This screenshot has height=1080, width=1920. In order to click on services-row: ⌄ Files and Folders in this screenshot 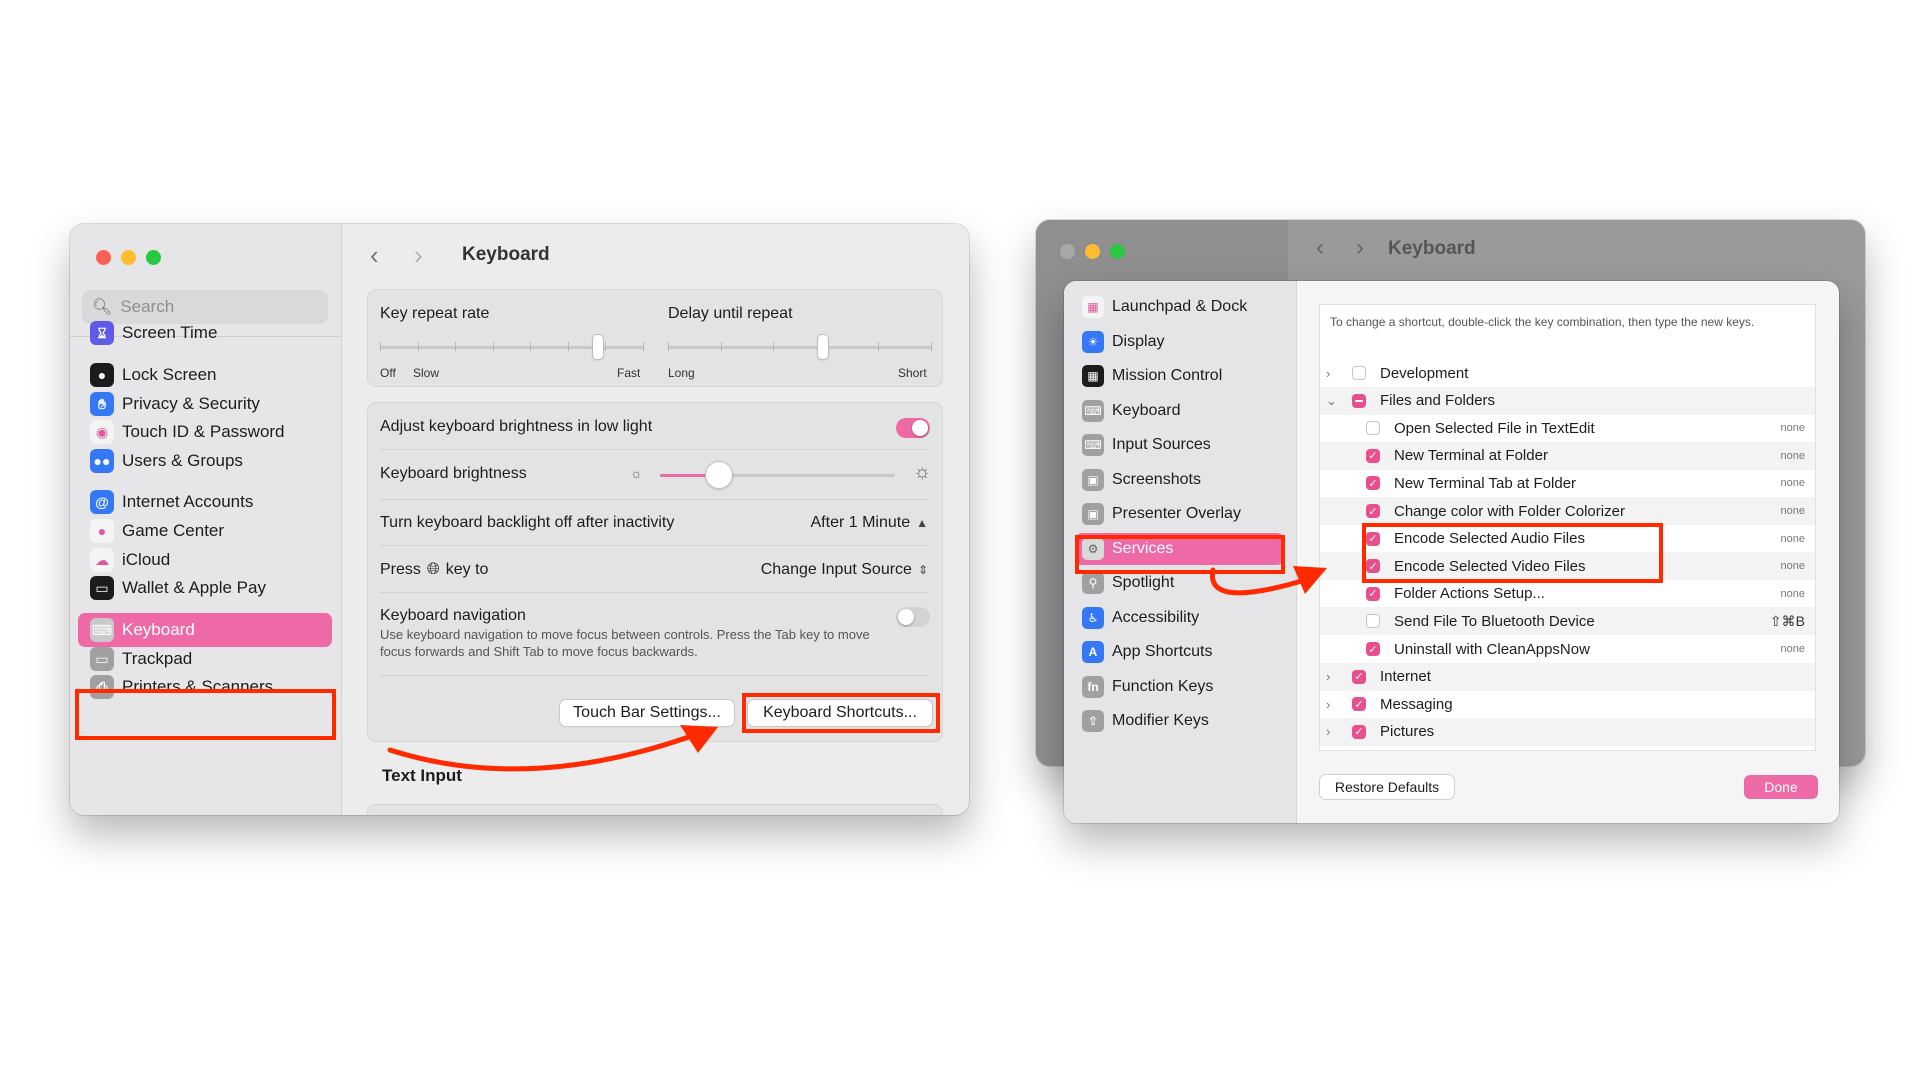, I will do `click(1567, 400)`.